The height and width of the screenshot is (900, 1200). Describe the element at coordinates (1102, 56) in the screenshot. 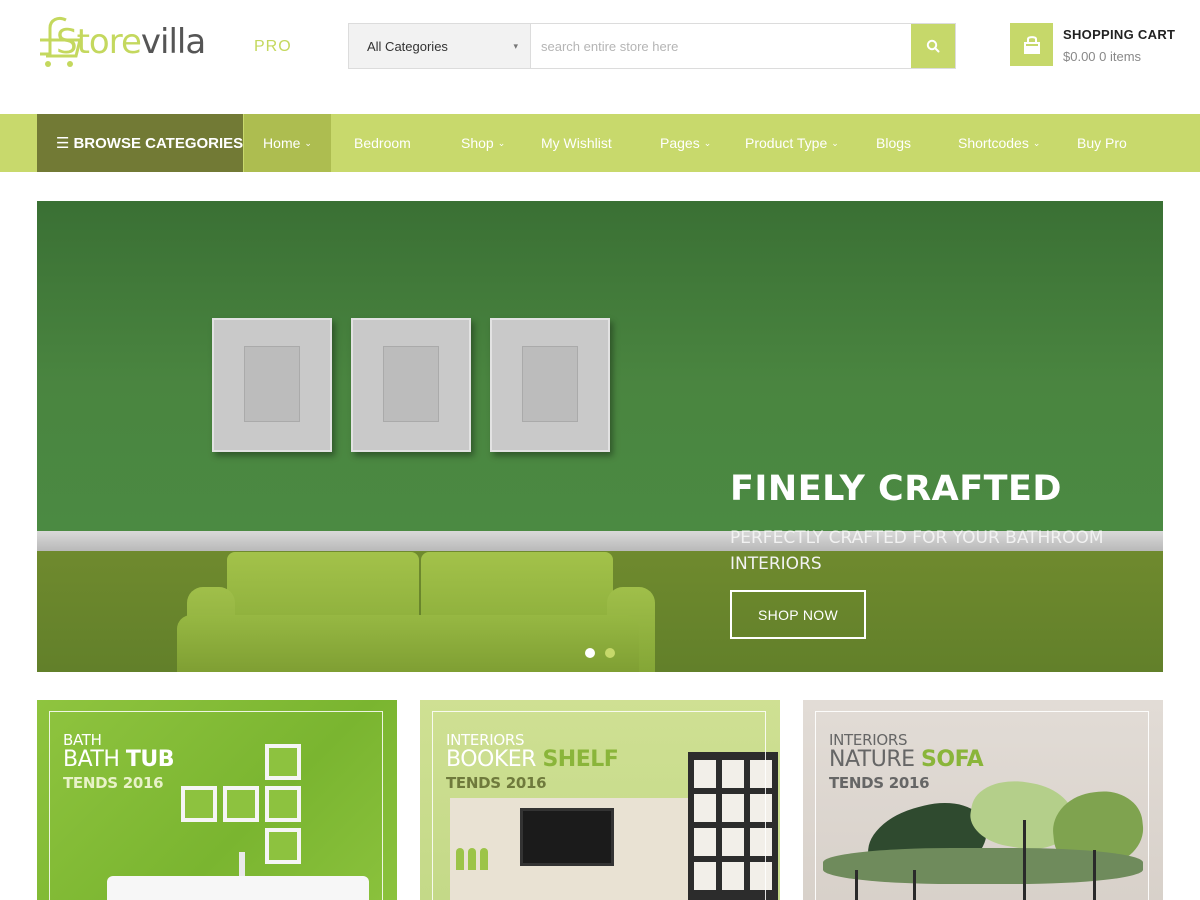

I see `cart-summary: $0.00 0 items` at that location.